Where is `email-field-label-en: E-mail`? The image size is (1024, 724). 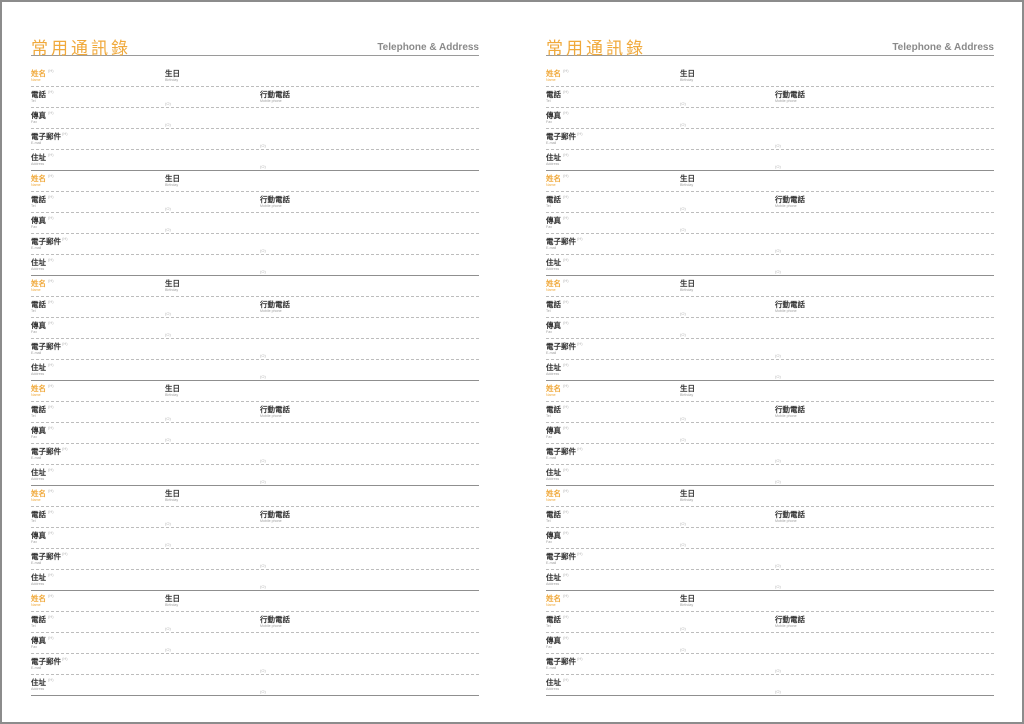 email-field-label-en: E-mail is located at coordinates (36, 248).